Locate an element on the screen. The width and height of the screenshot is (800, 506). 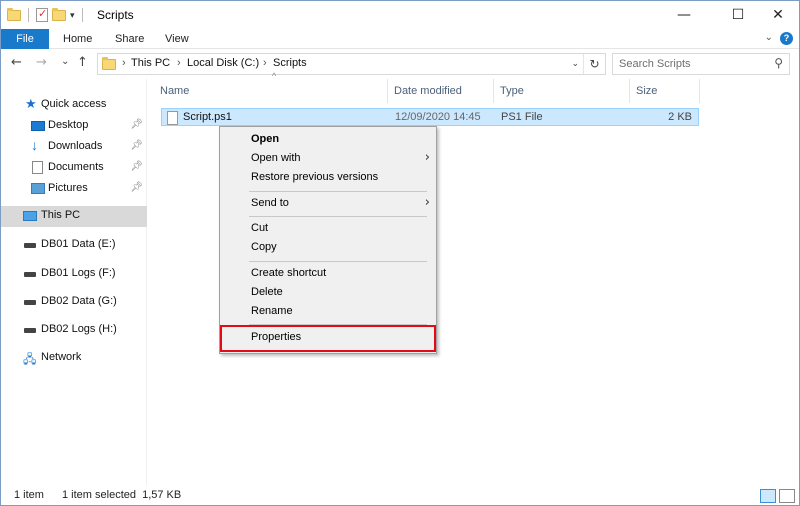
file-type: PS1 File is located at coordinates (522, 117).